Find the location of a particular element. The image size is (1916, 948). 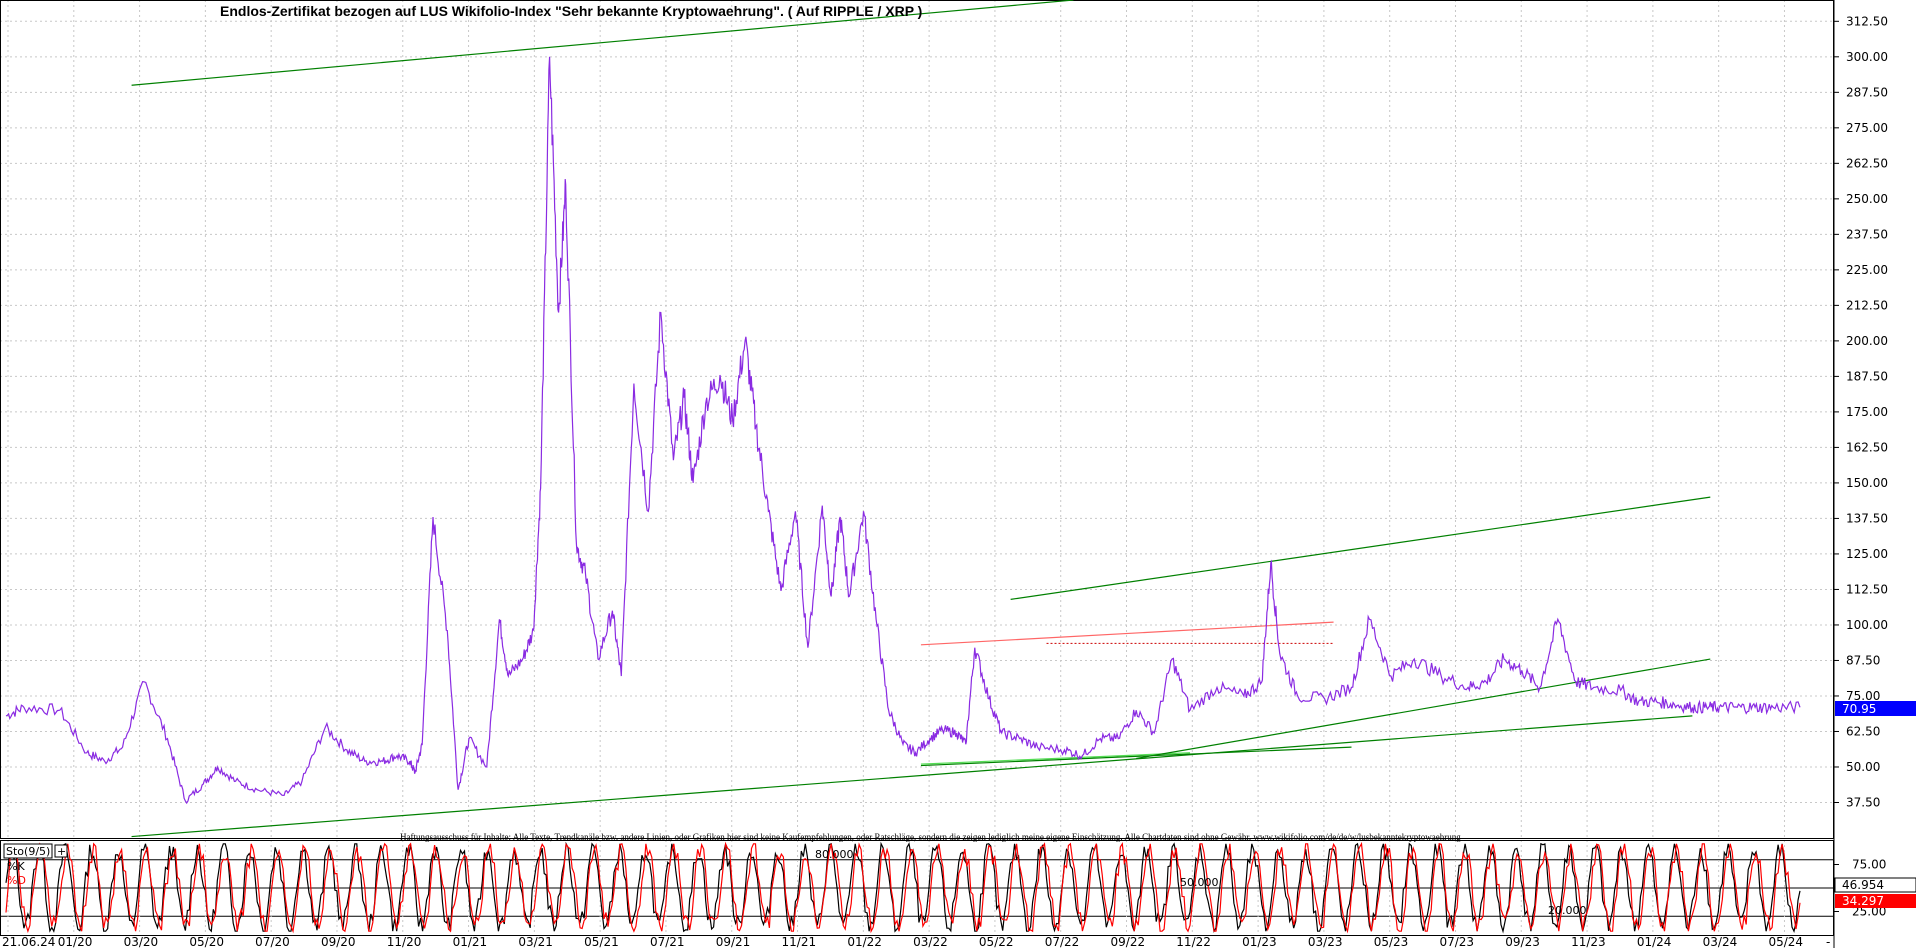

x-tick-label: 09/22 is located at coordinates (1128, 941).